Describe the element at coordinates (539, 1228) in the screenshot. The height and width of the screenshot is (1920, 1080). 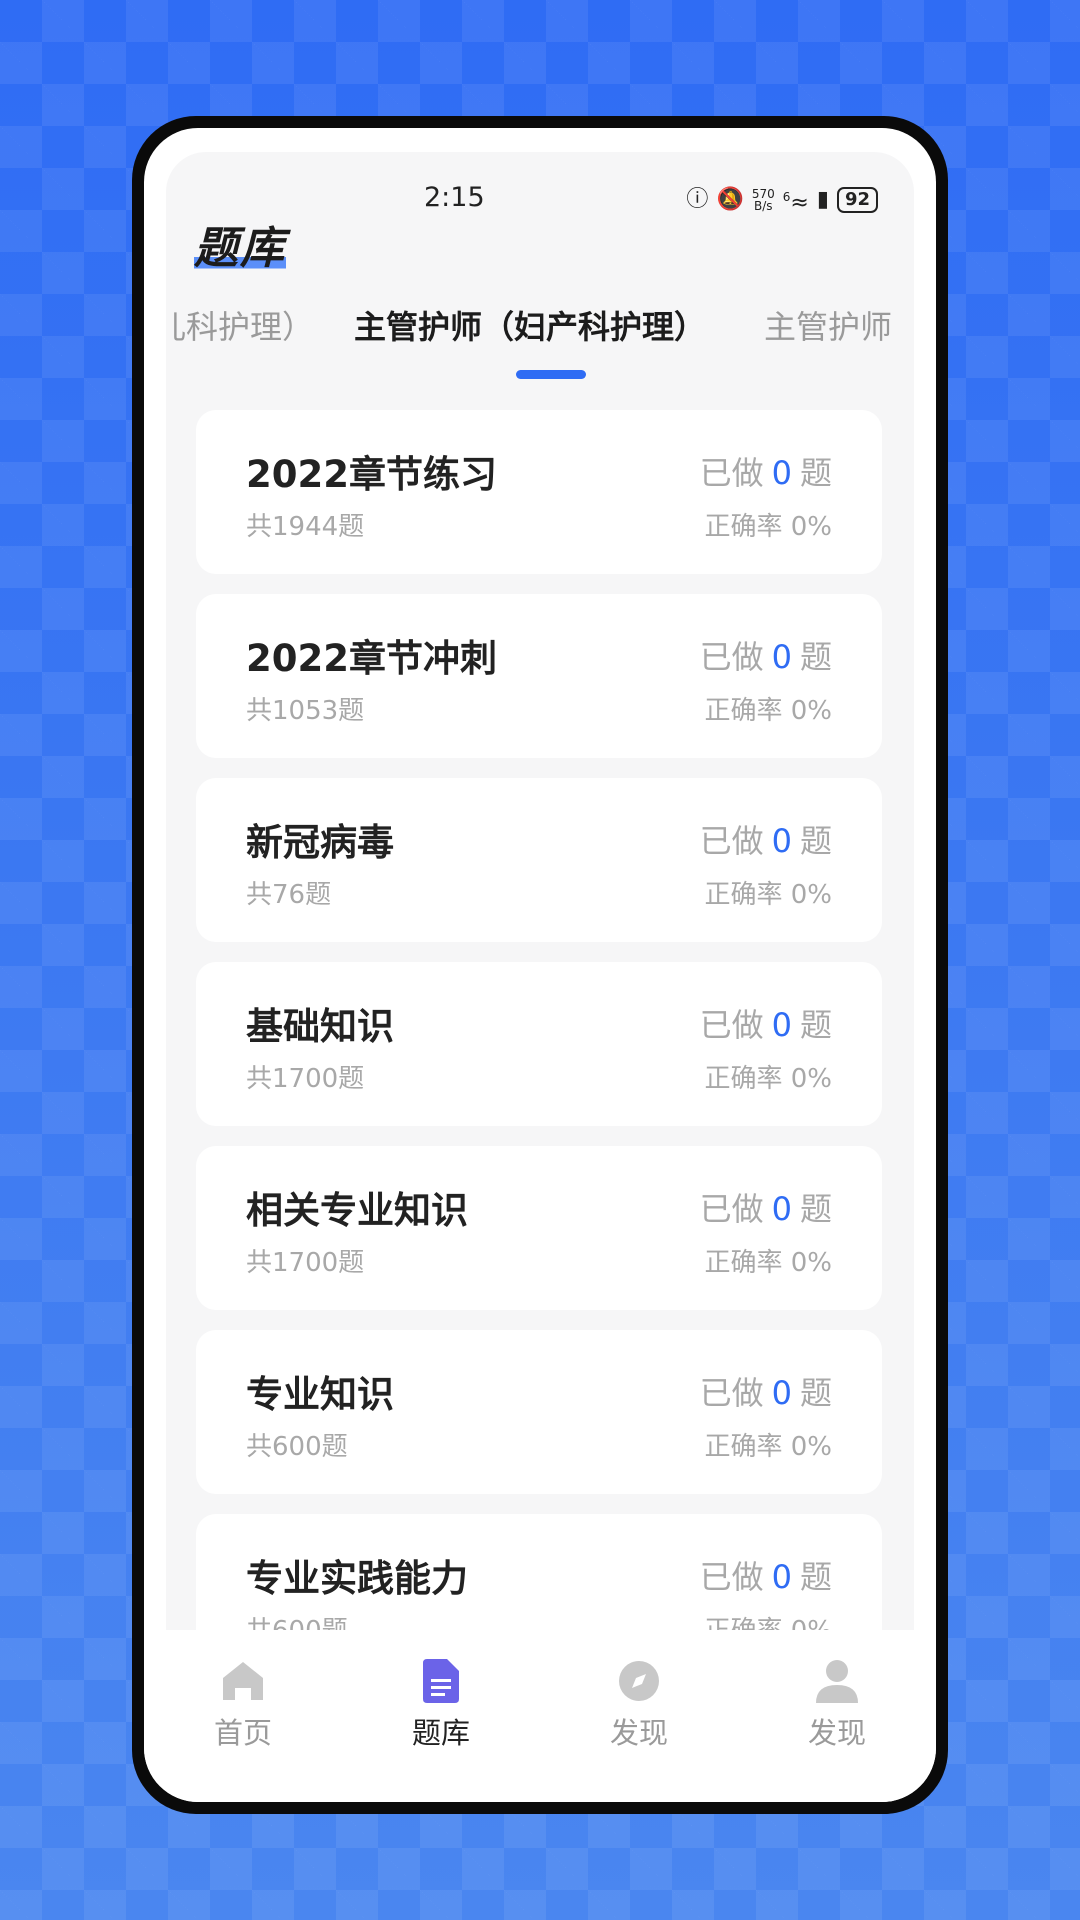
I see `list-item: 相关专业知识 共1700题 已做 0 题 正确率 0%` at that location.